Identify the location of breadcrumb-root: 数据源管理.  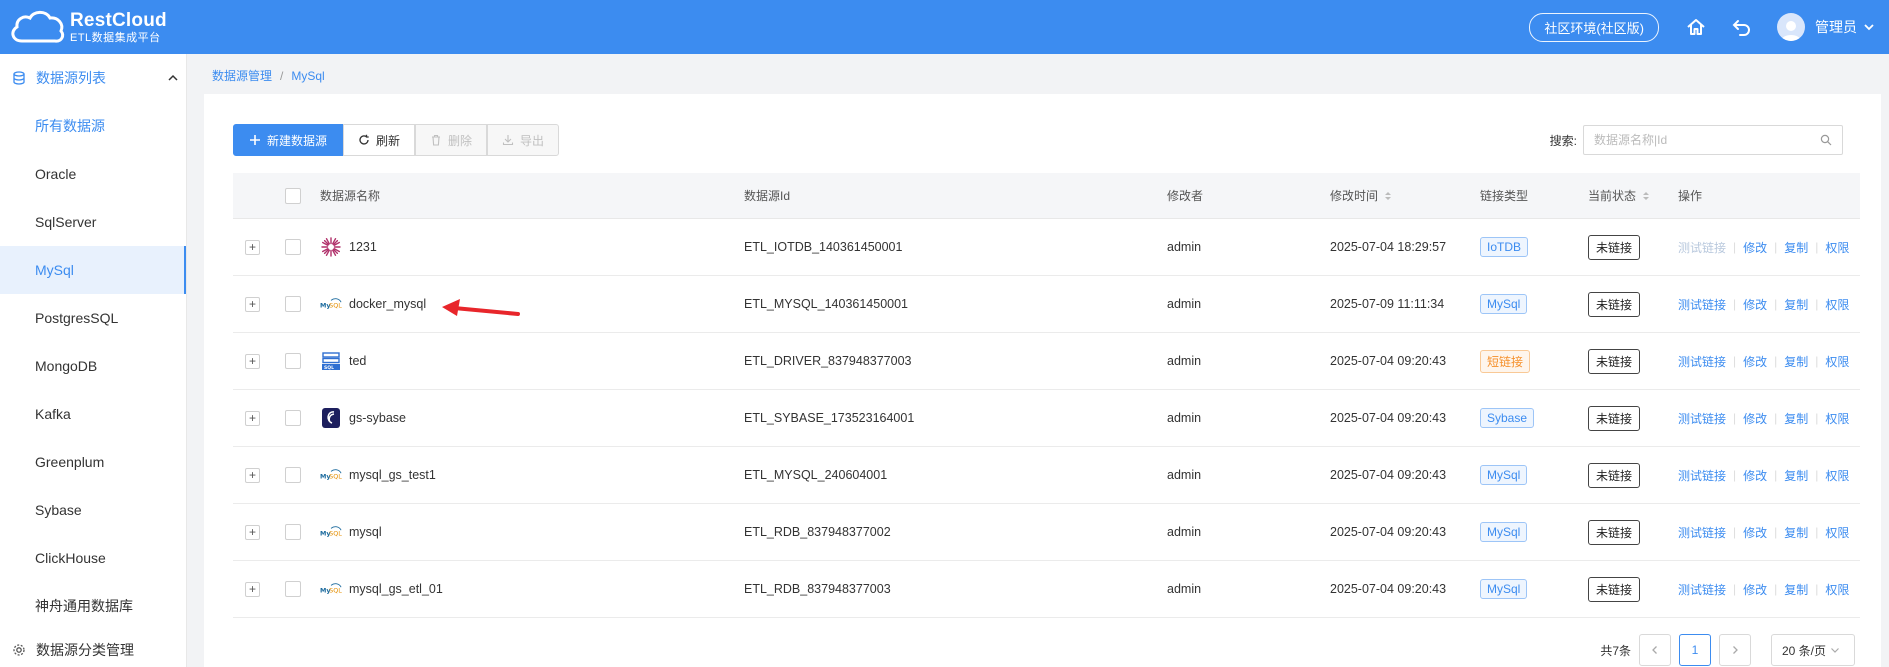
(242, 75).